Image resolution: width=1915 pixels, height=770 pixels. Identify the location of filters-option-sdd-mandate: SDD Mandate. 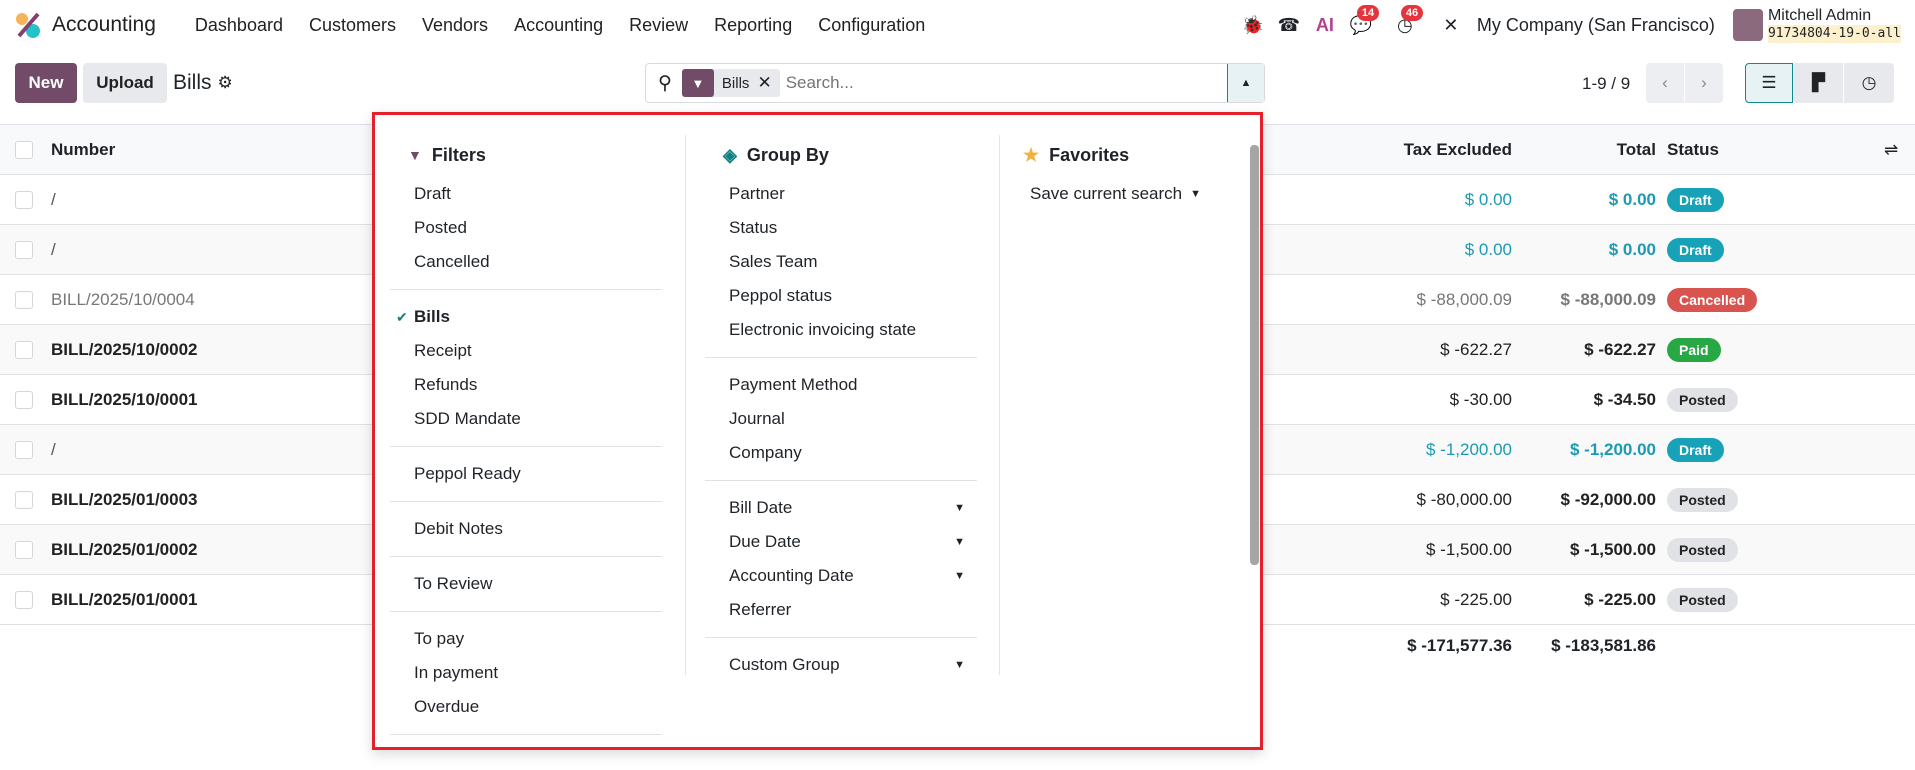
(526, 419).